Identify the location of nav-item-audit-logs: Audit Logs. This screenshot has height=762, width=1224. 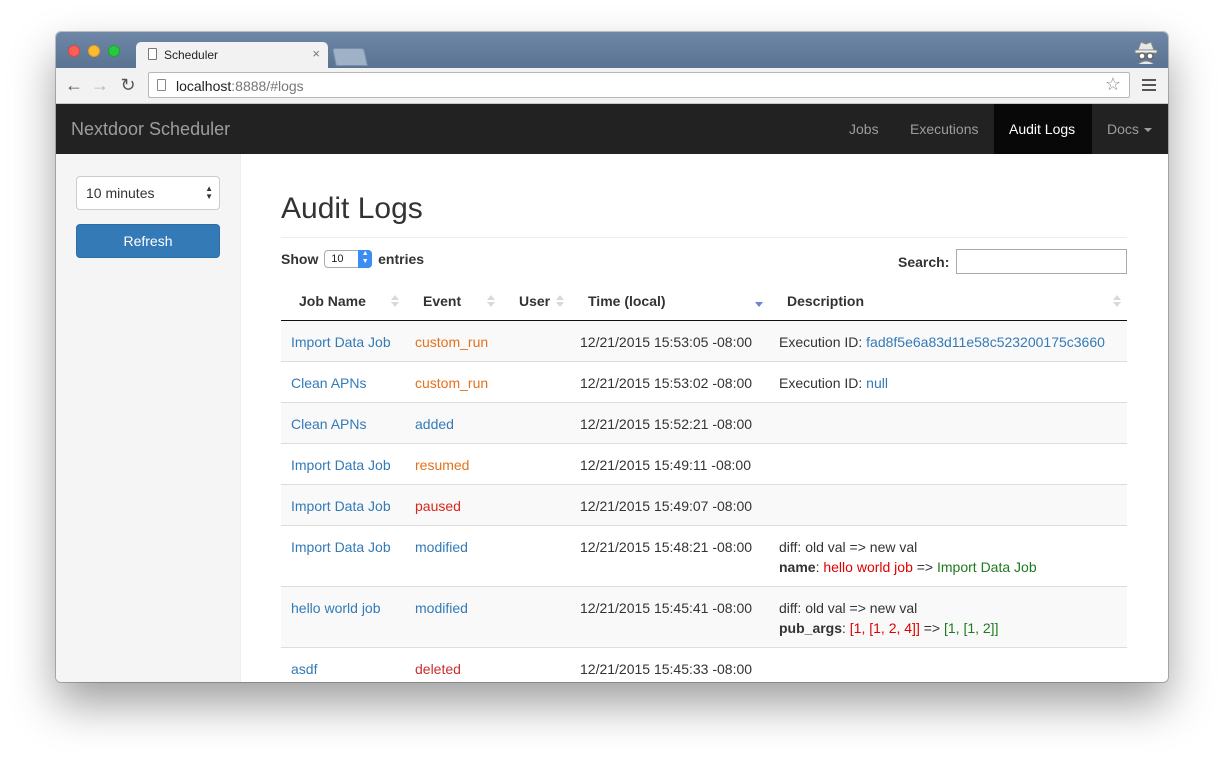
(1043, 129).